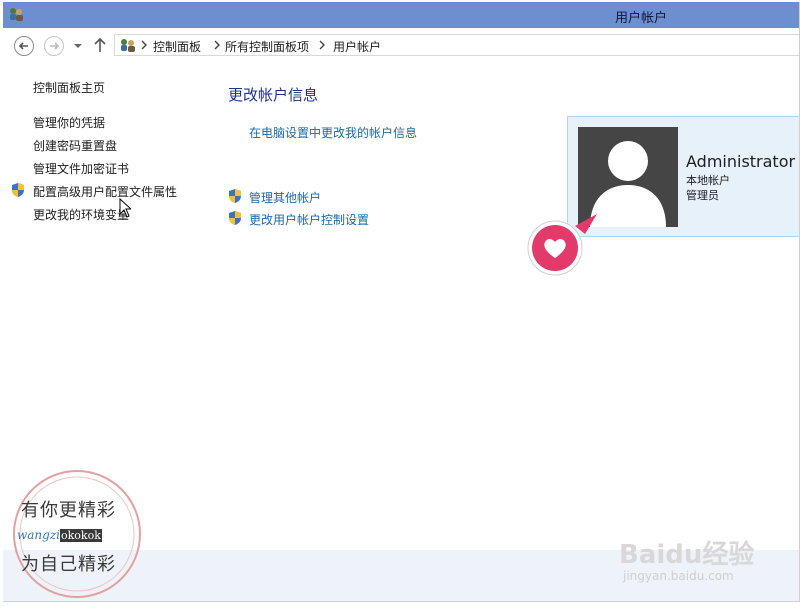  What do you see at coordinates (69, 87) in the screenshot?
I see `nav-control-panel-home: 控制面板主页` at bounding box center [69, 87].